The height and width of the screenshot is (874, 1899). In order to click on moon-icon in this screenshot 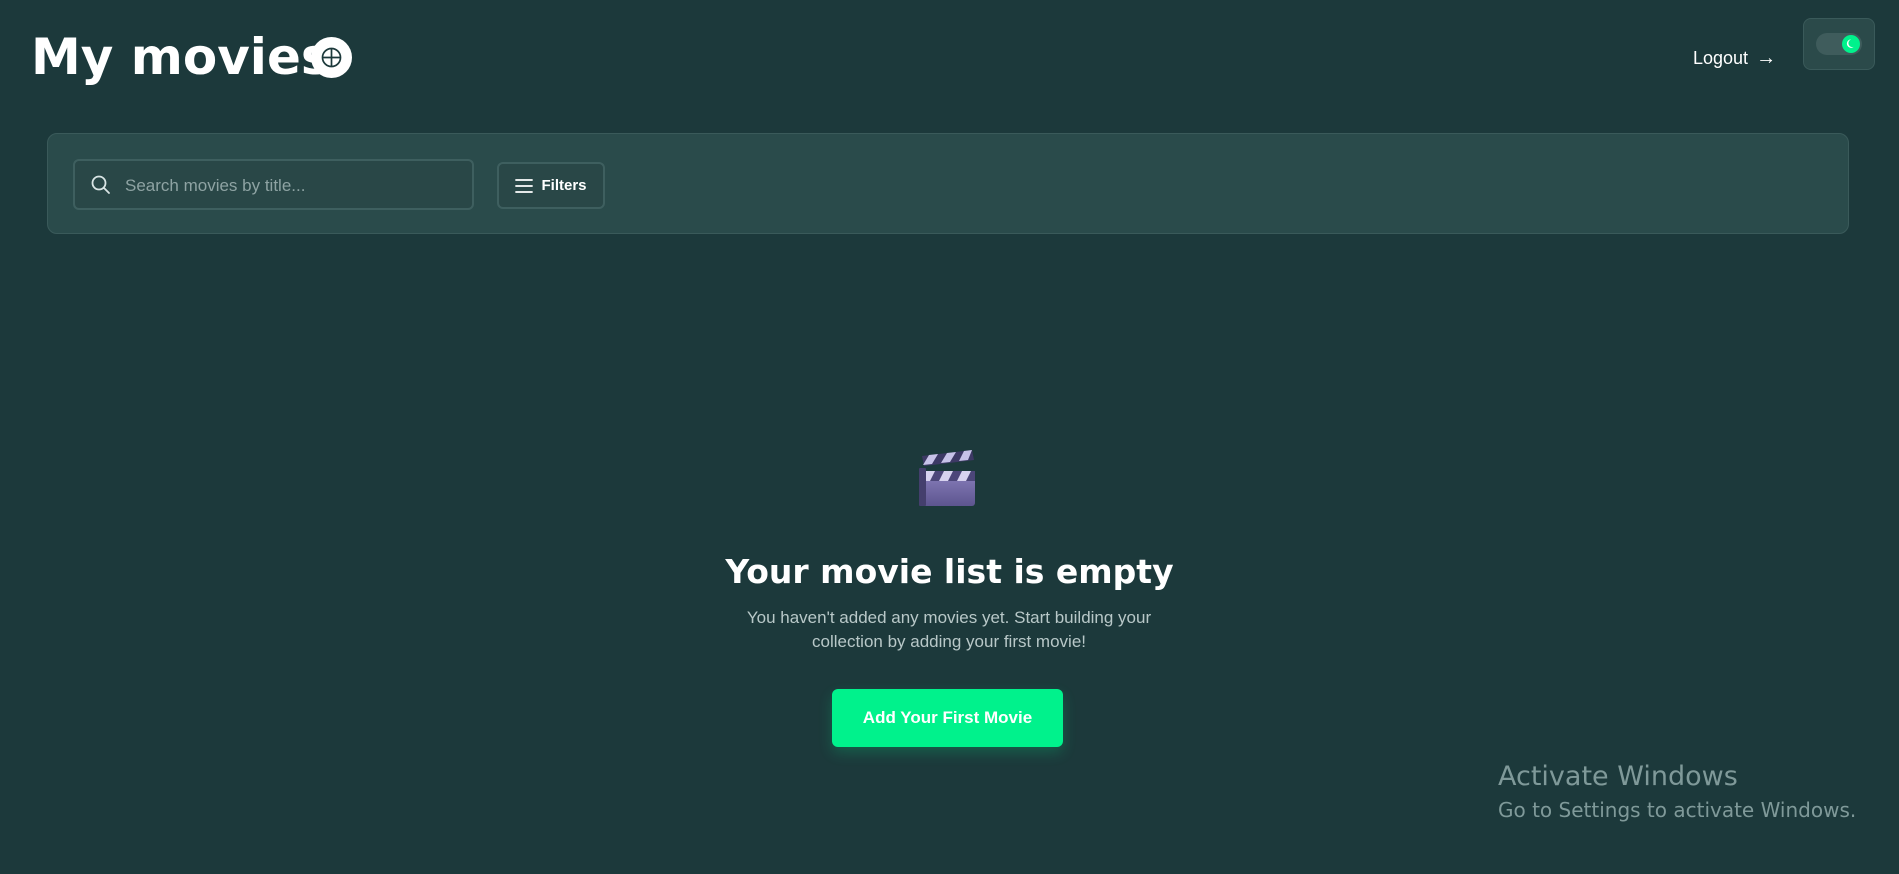, I will do `click(1851, 44)`.